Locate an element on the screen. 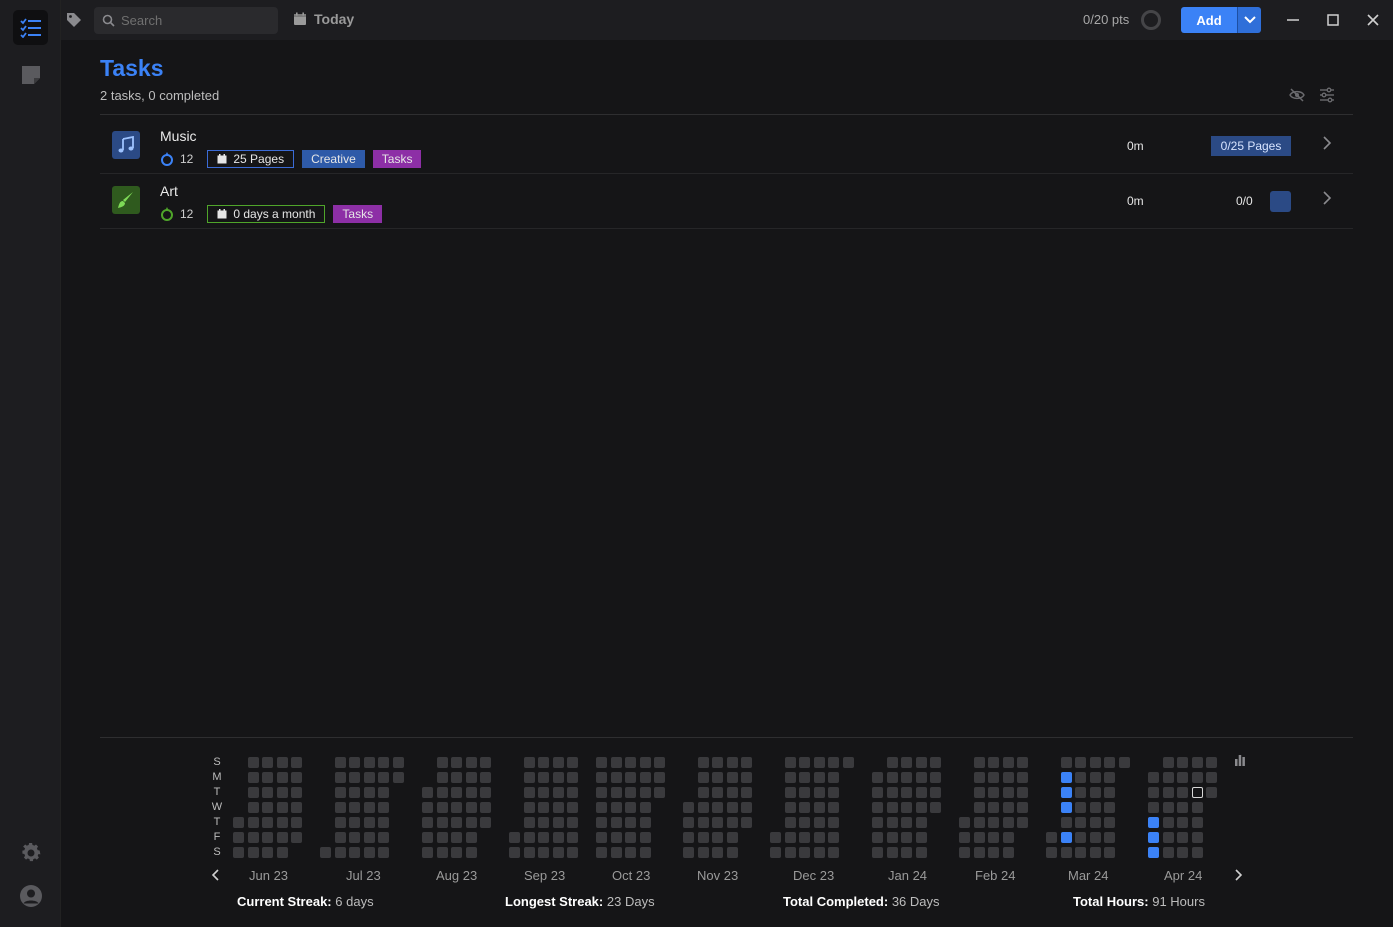 Image resolution: width=1393 pixels, height=927 pixels. previous-period-icon is located at coordinates (216, 875).